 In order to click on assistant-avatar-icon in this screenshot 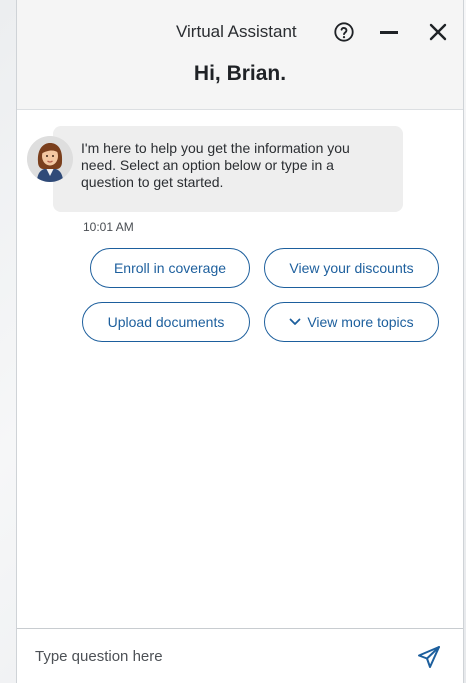, I will do `click(50, 159)`.